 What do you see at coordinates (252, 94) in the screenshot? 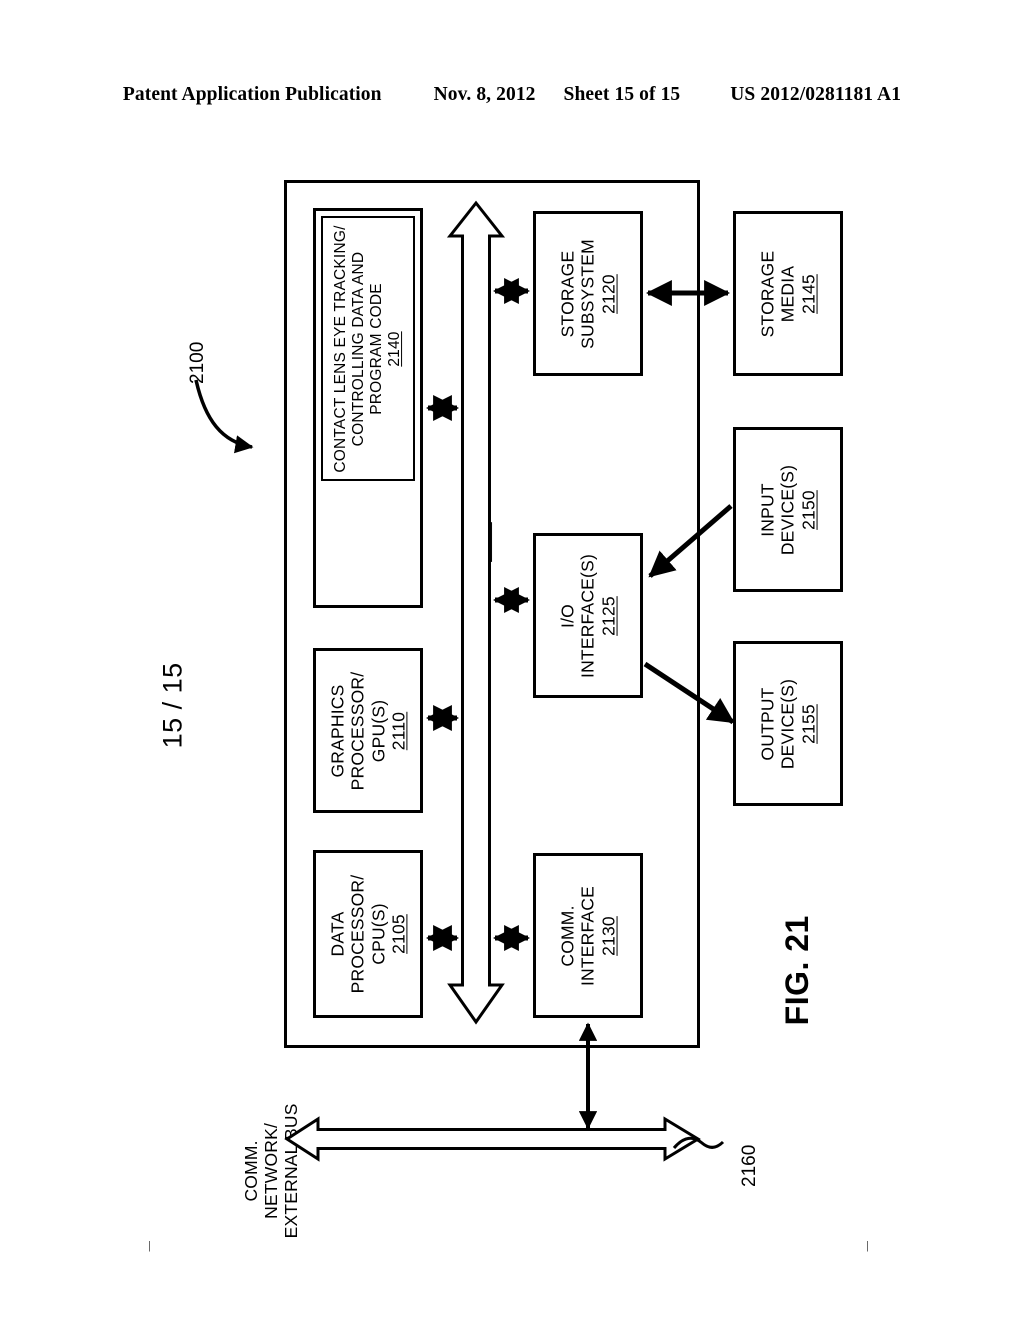
I see `publication-title: Patent Application Publication` at bounding box center [252, 94].